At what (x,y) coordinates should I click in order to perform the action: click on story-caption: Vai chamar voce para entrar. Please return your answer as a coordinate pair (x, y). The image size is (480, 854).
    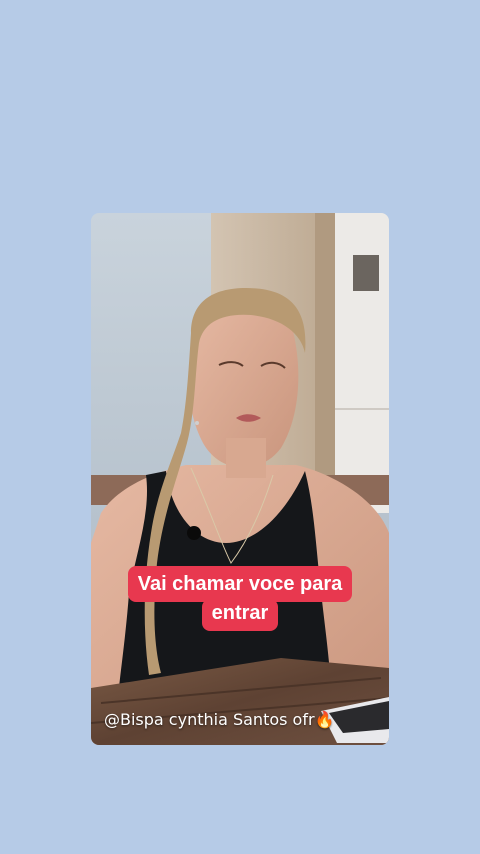
    Looking at the image, I should click on (240, 598).